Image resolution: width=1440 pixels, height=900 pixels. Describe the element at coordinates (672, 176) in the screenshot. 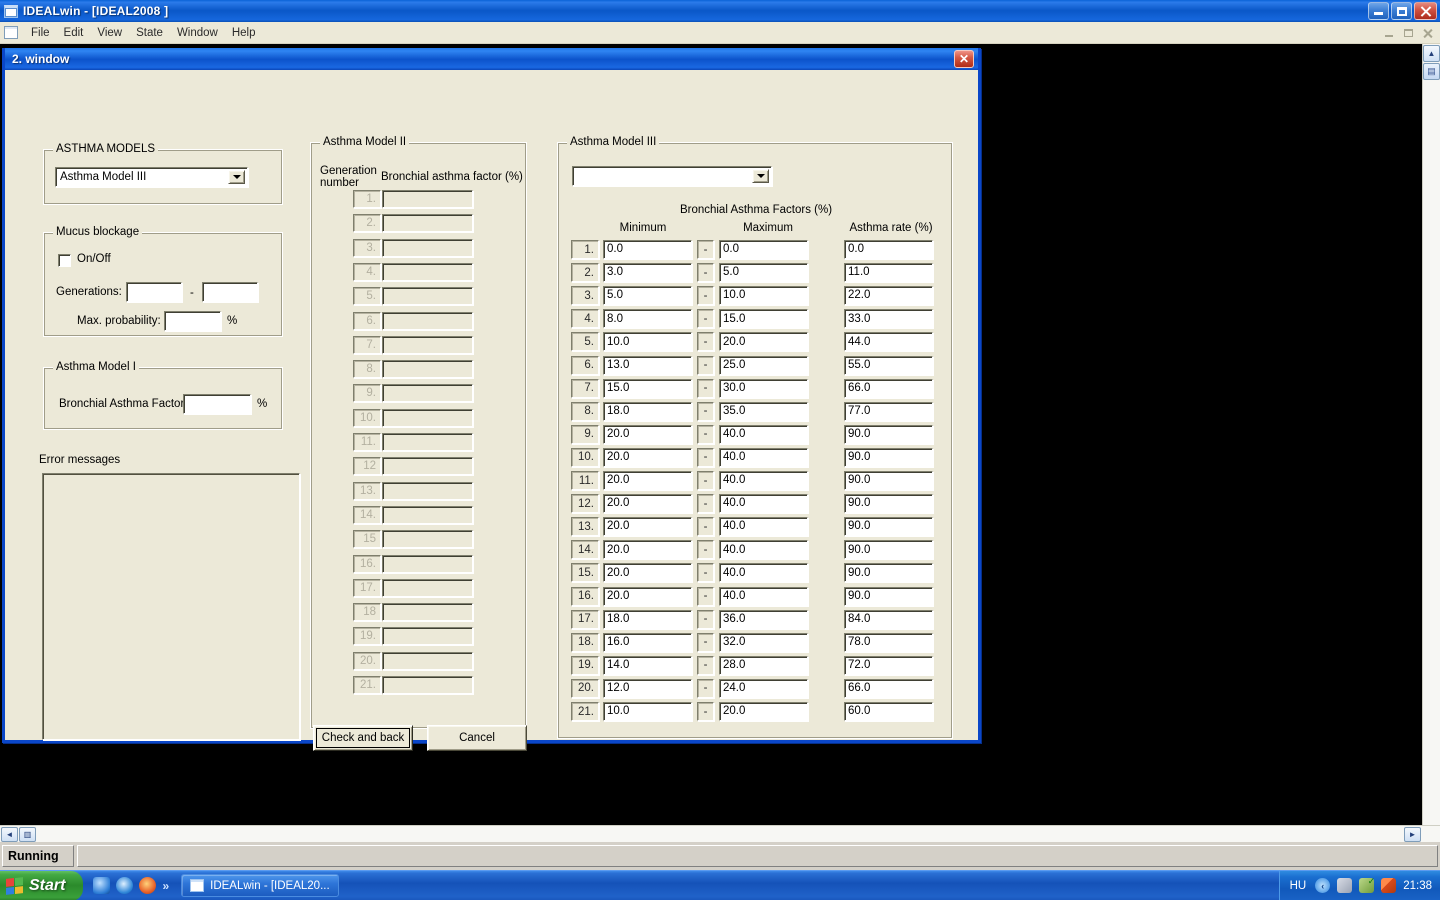

I see `model3-select` at that location.